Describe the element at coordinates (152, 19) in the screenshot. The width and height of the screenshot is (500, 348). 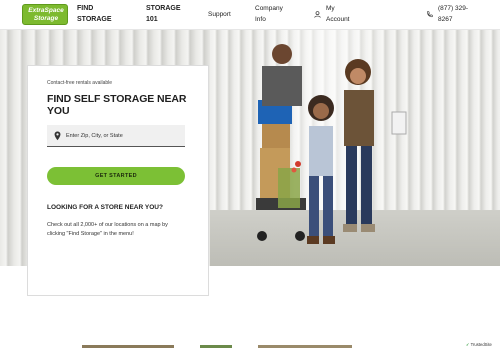
I see `nav-storage101-line2: 101` at that location.